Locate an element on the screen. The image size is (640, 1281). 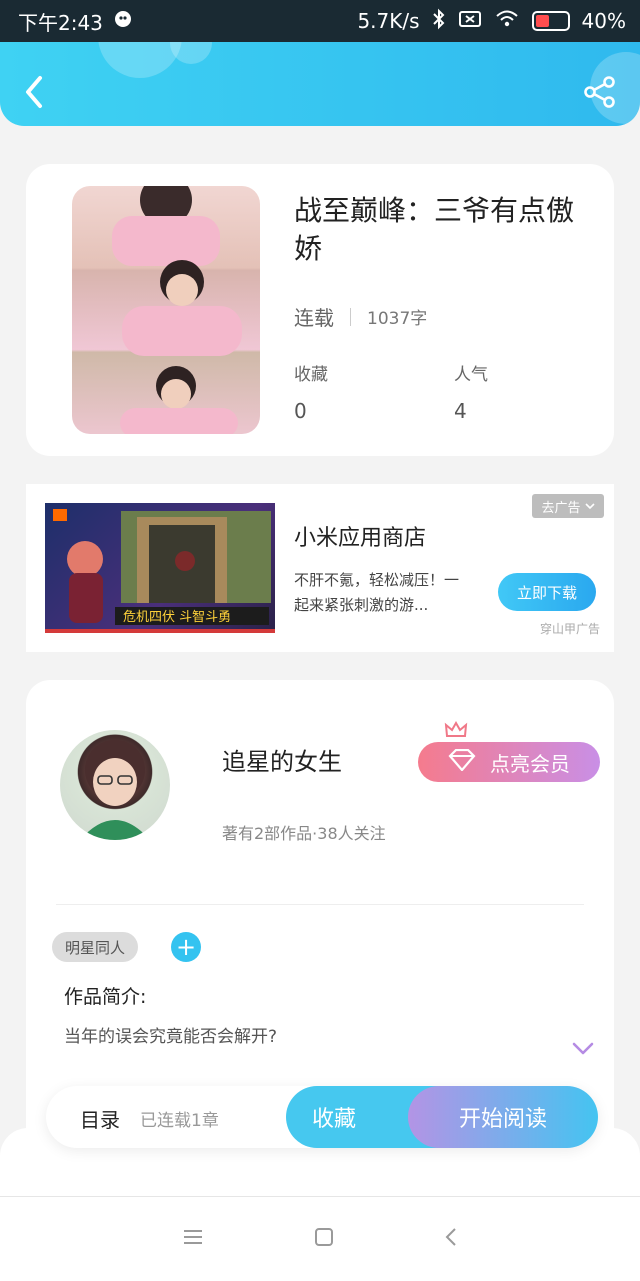
svg-text: 危机四伏 斗智斗勇 is located at coordinates (177, 617).